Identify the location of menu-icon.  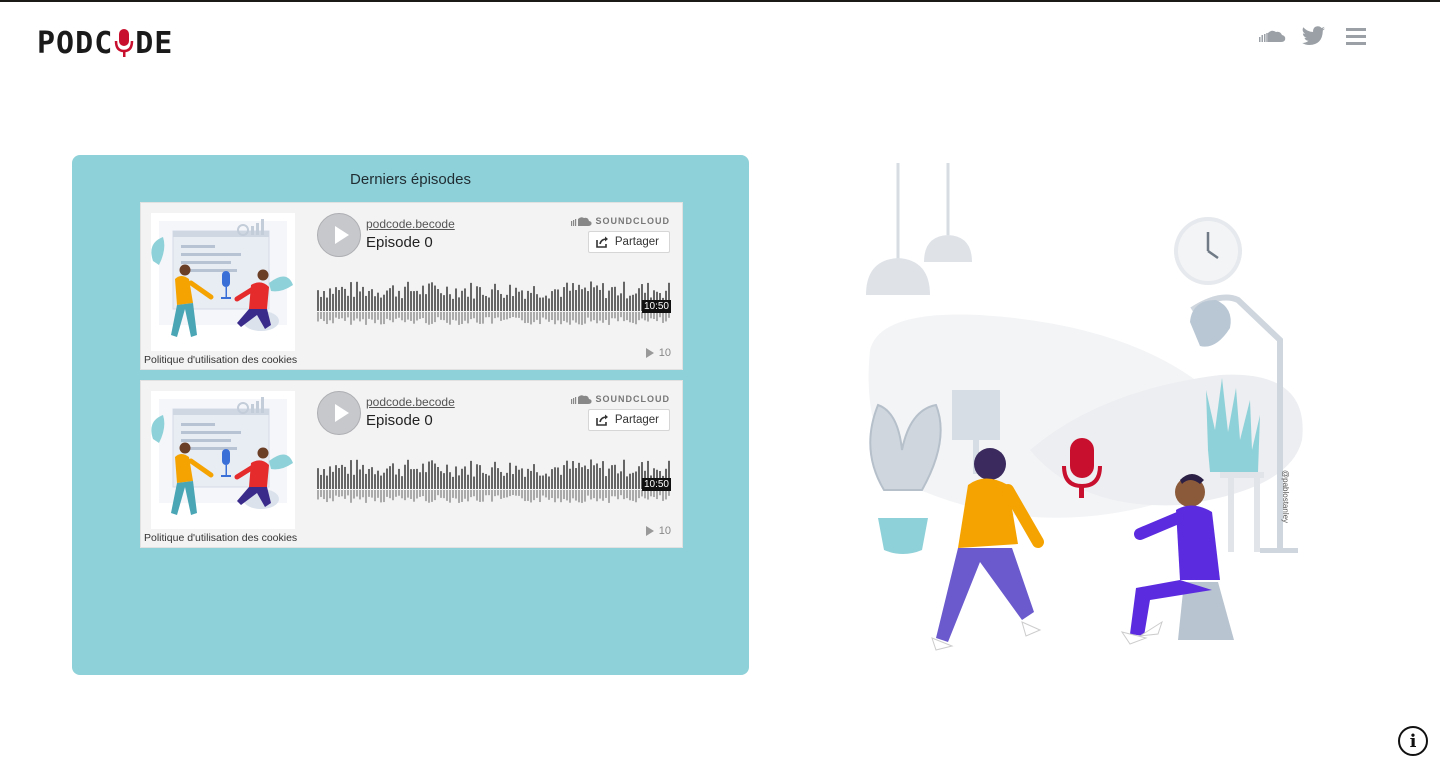
(1356, 36).